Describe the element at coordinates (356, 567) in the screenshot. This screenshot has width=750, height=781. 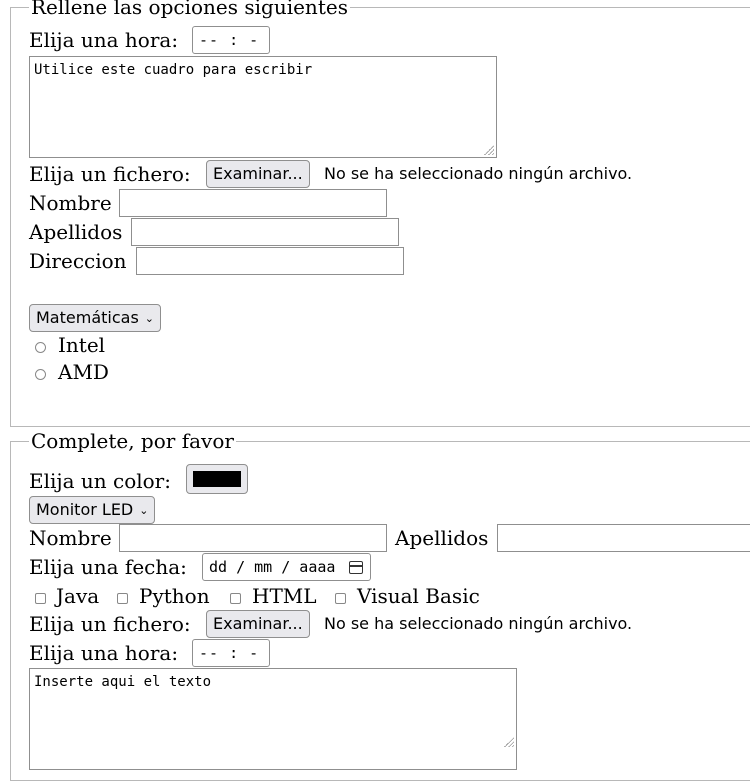
I see `calendar-icon` at that location.